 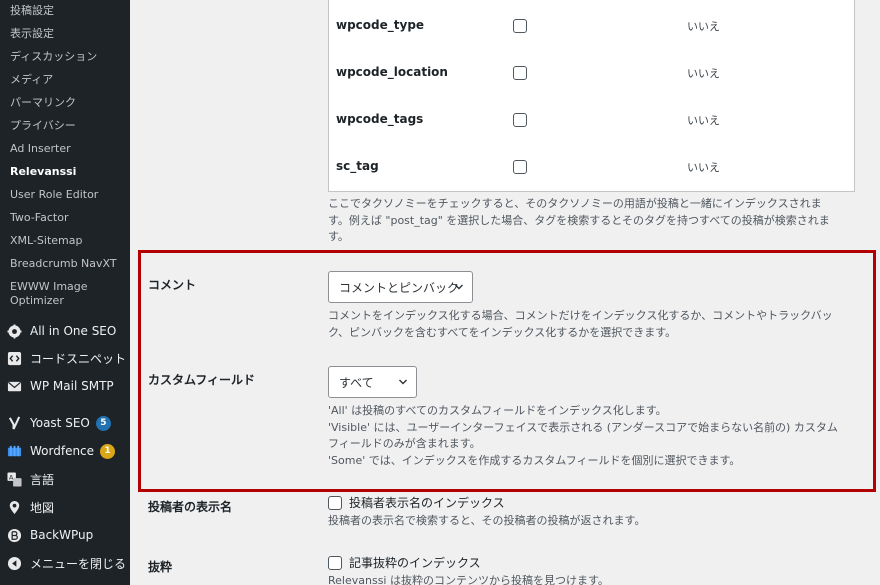 I want to click on excerpt-checkbox-row: 記事抜粋のインデックス, so click(x=404, y=562).